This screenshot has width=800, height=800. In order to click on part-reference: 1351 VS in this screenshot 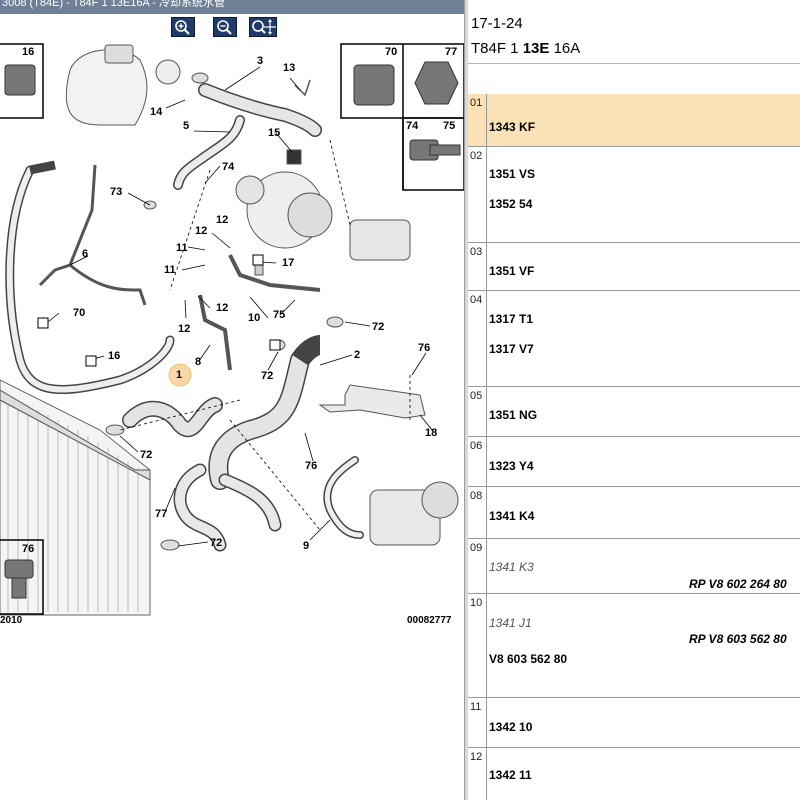, I will do `click(512, 174)`.